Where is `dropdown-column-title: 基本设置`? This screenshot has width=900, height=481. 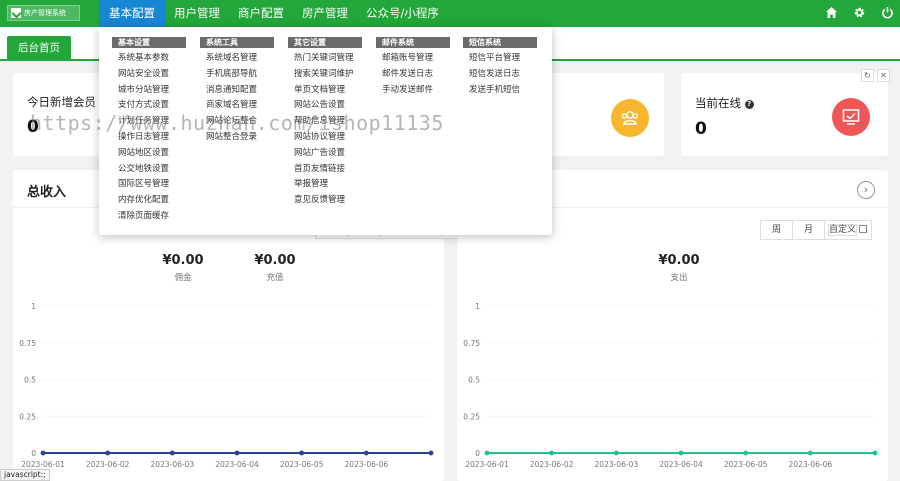 dropdown-column-title: 基本设置 is located at coordinates (149, 42).